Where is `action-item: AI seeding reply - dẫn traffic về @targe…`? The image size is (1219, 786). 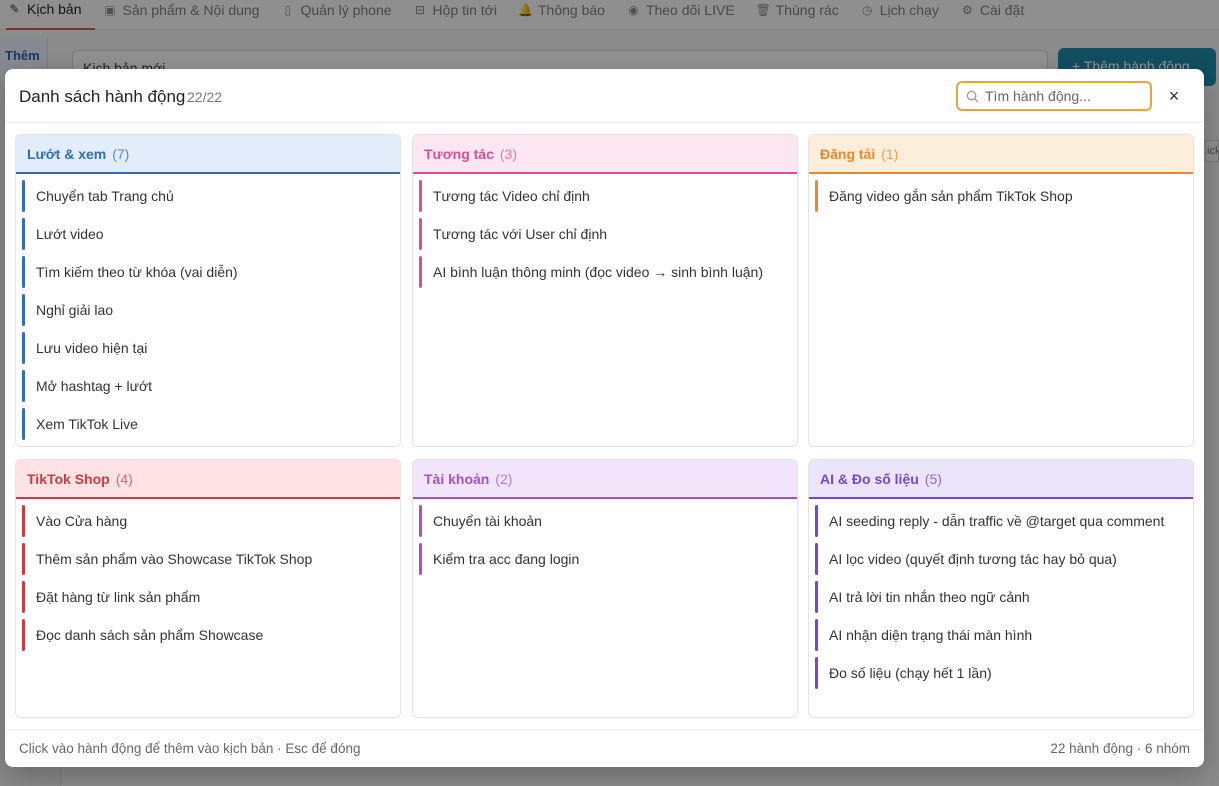
action-item: AI seeding reply - dẫn traffic về @targe… is located at coordinates (1001, 521).